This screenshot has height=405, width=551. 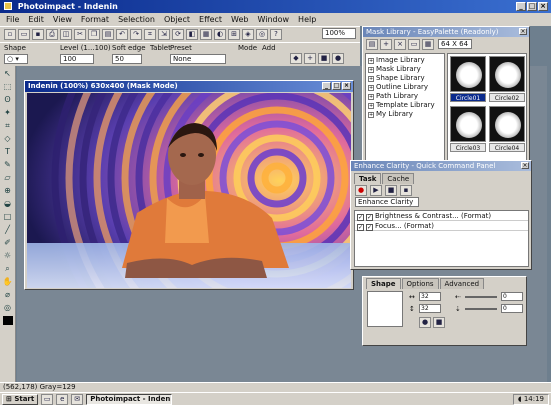 What do you see at coordinates (368, 178) in the screenshot?
I see `tab-task: Task` at bounding box center [368, 178].